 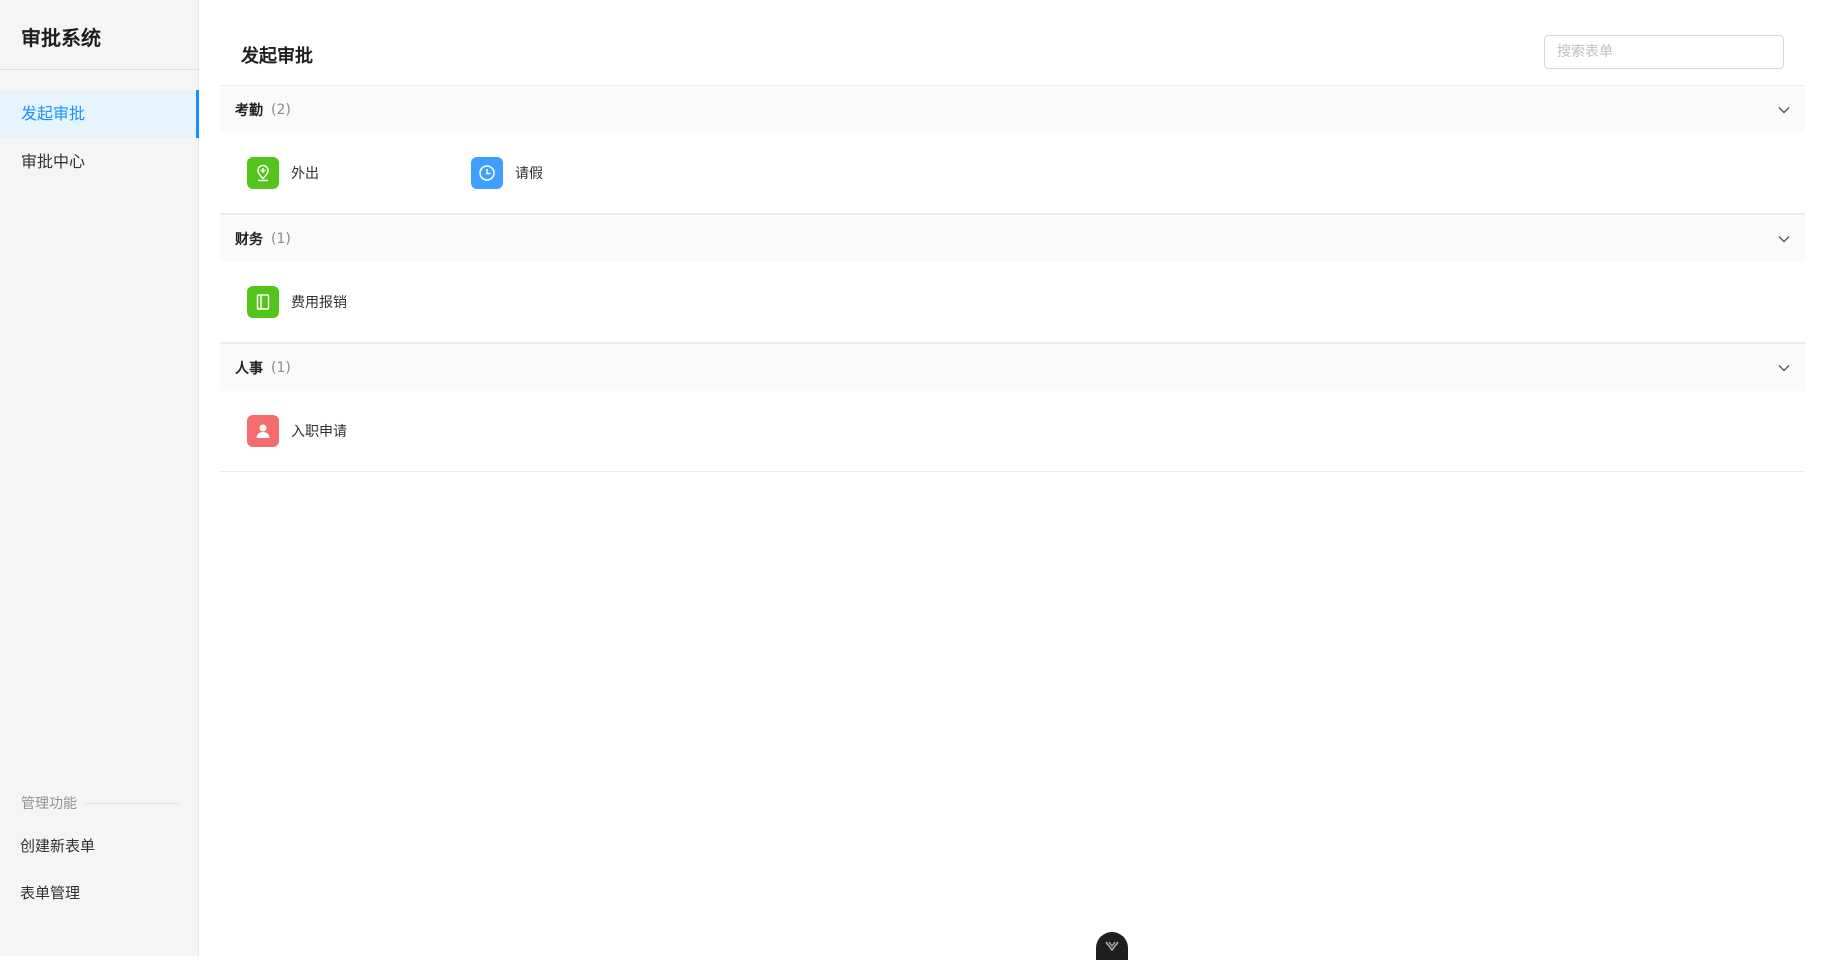 I want to click on form-item-label: 请假, so click(x=529, y=174).